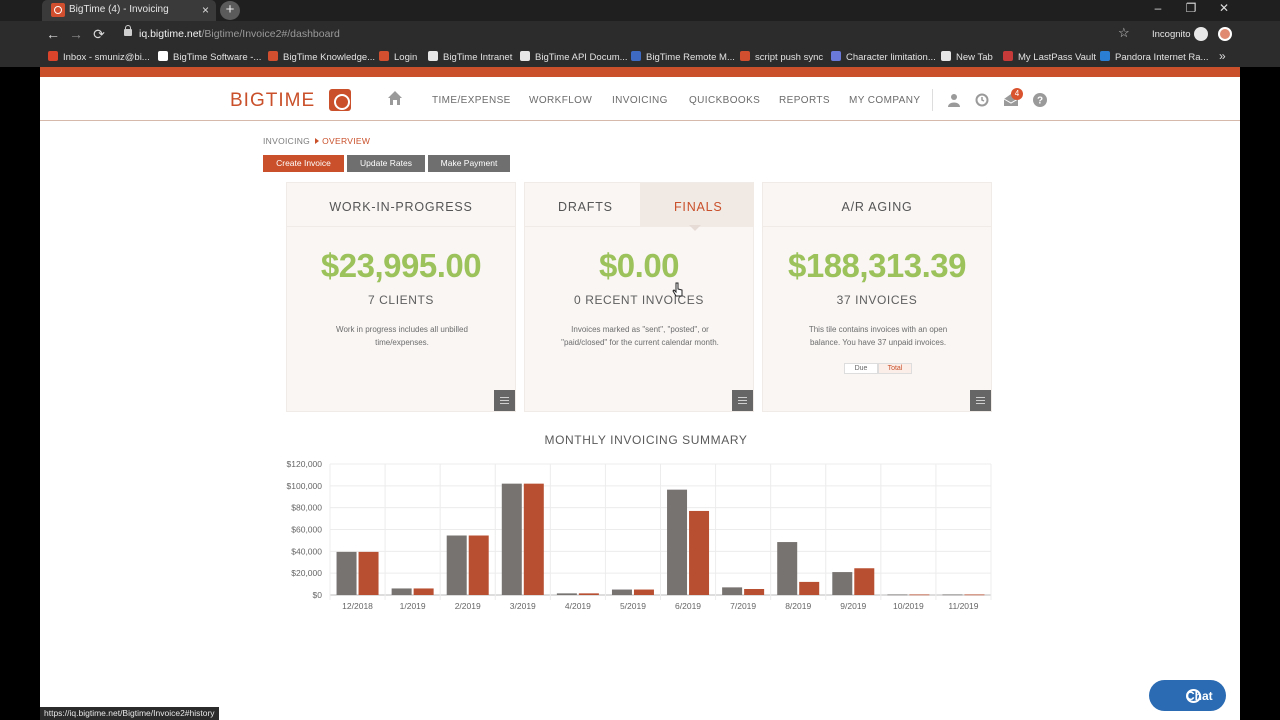 Image resolution: width=1280 pixels, height=720 pixels. What do you see at coordinates (1191, 8) in the screenshot?
I see `restore-icon: ❐` at bounding box center [1191, 8].